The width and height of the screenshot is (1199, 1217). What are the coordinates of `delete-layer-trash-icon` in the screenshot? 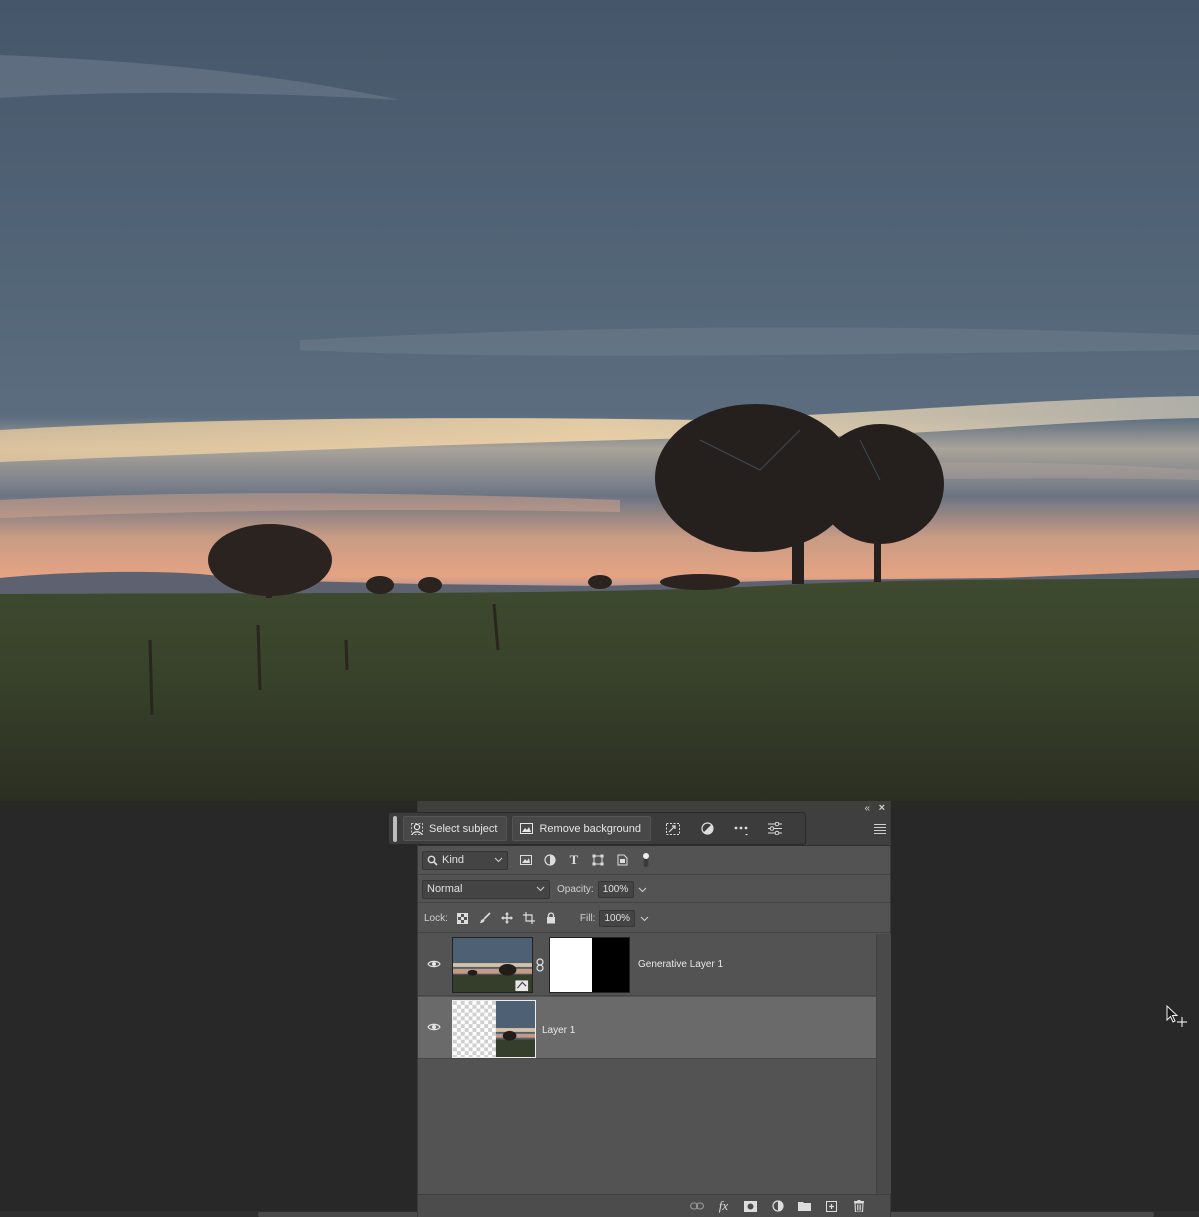 It's located at (858, 1206).